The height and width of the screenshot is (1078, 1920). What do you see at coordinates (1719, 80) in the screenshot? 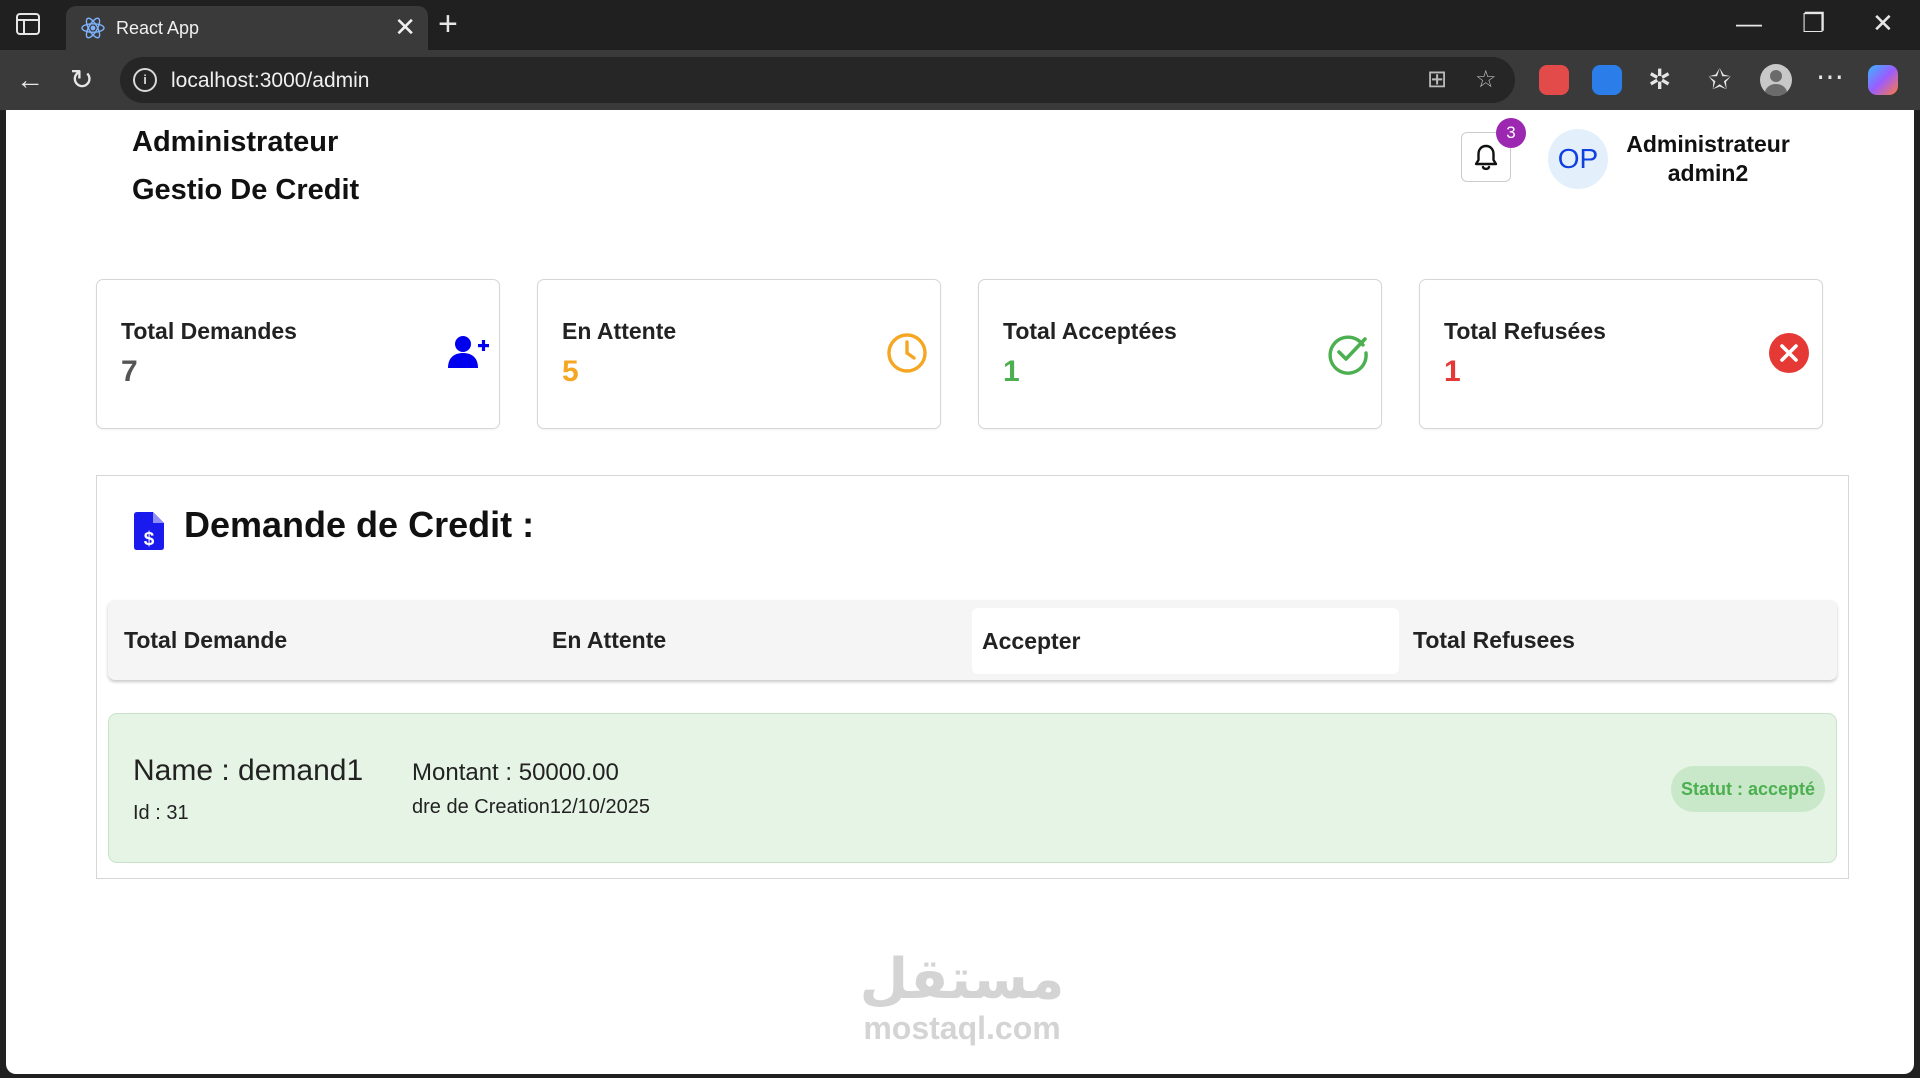
I see `favorites-icon: ✩` at bounding box center [1719, 80].